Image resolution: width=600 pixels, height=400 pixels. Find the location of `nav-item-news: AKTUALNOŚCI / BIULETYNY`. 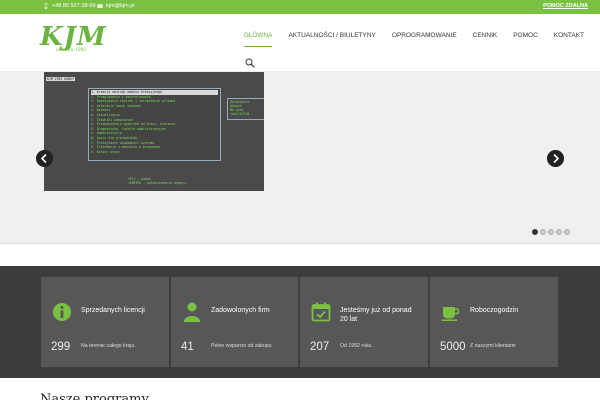

nav-item-news: AKTUALNOŚCI / BIULETYNY is located at coordinates (331, 36).